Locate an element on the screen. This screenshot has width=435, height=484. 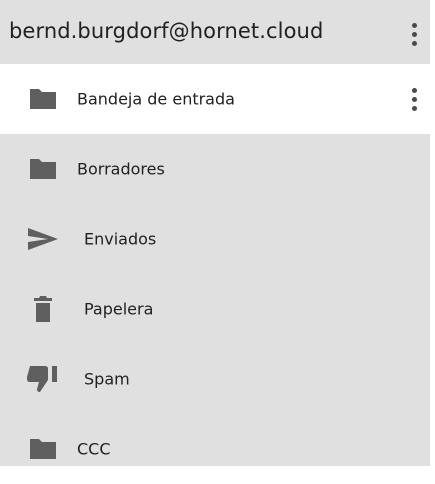
folder-item-drafts: Borradores is located at coordinates (215, 169).